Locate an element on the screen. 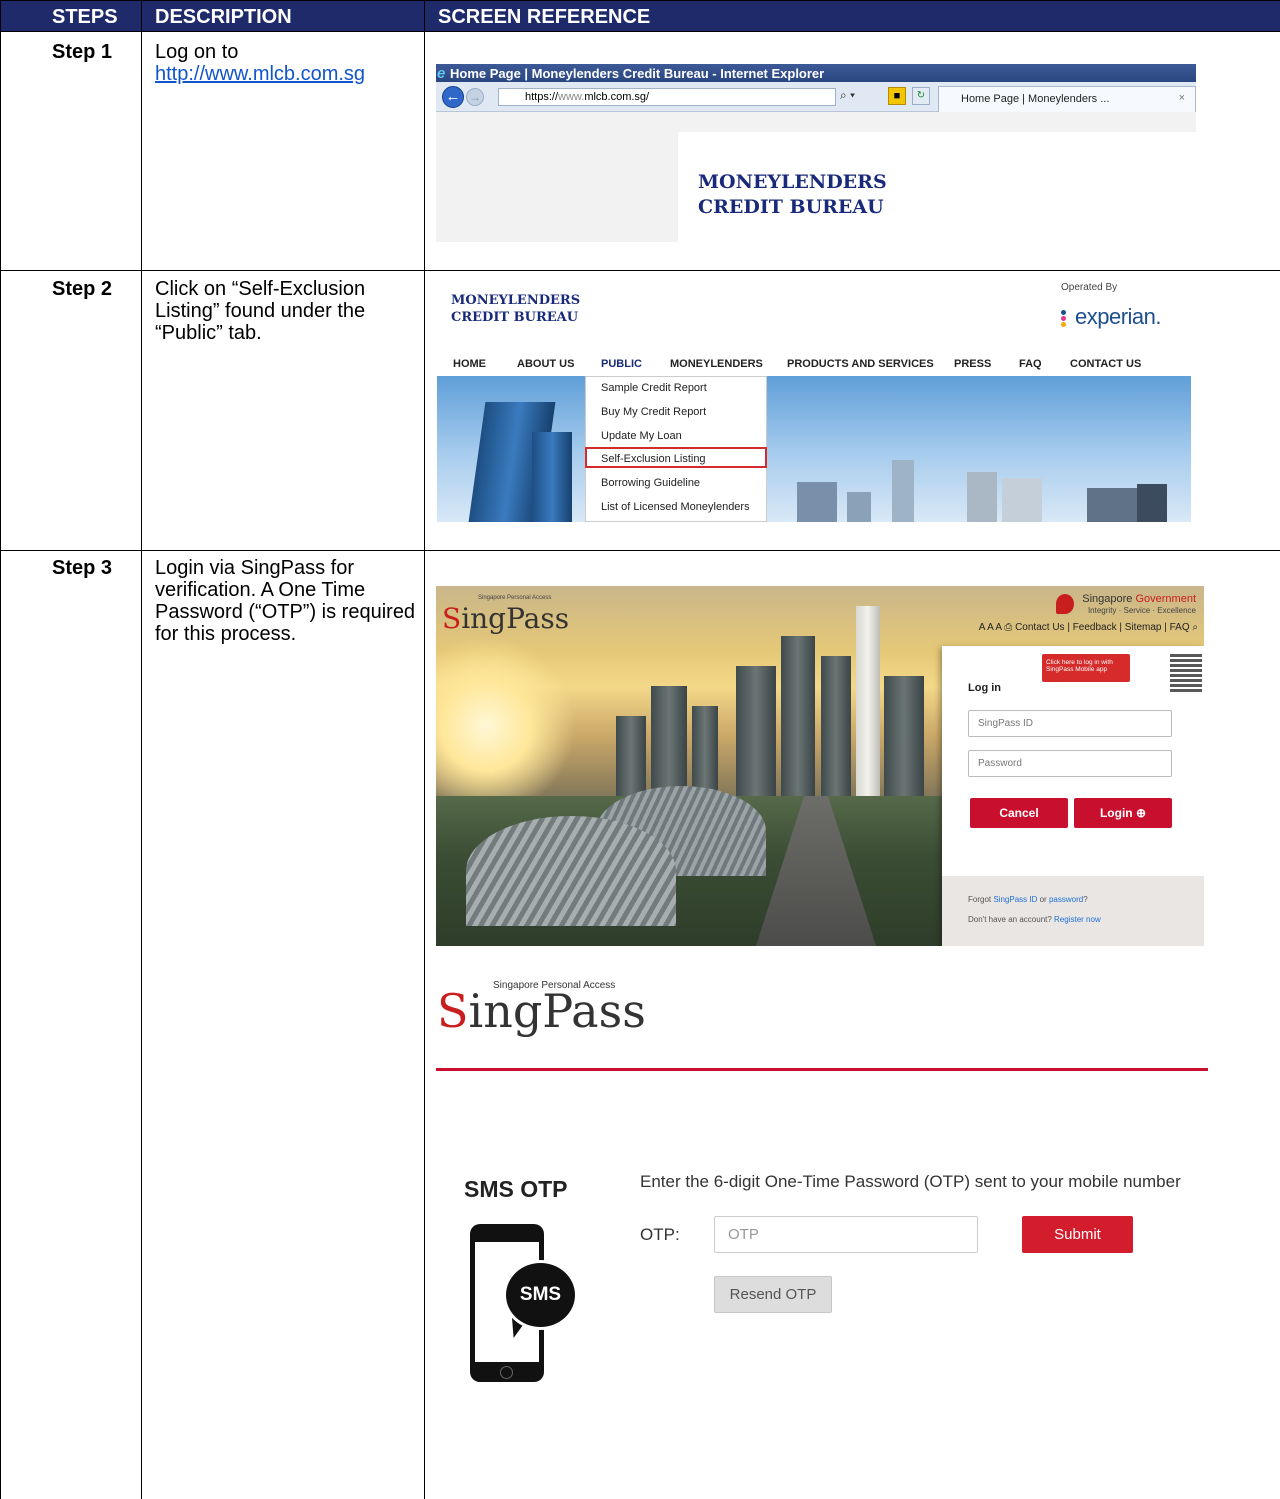 The image size is (1280, 1499). address-domain: mlcb.com.sg/ is located at coordinates (617, 97).